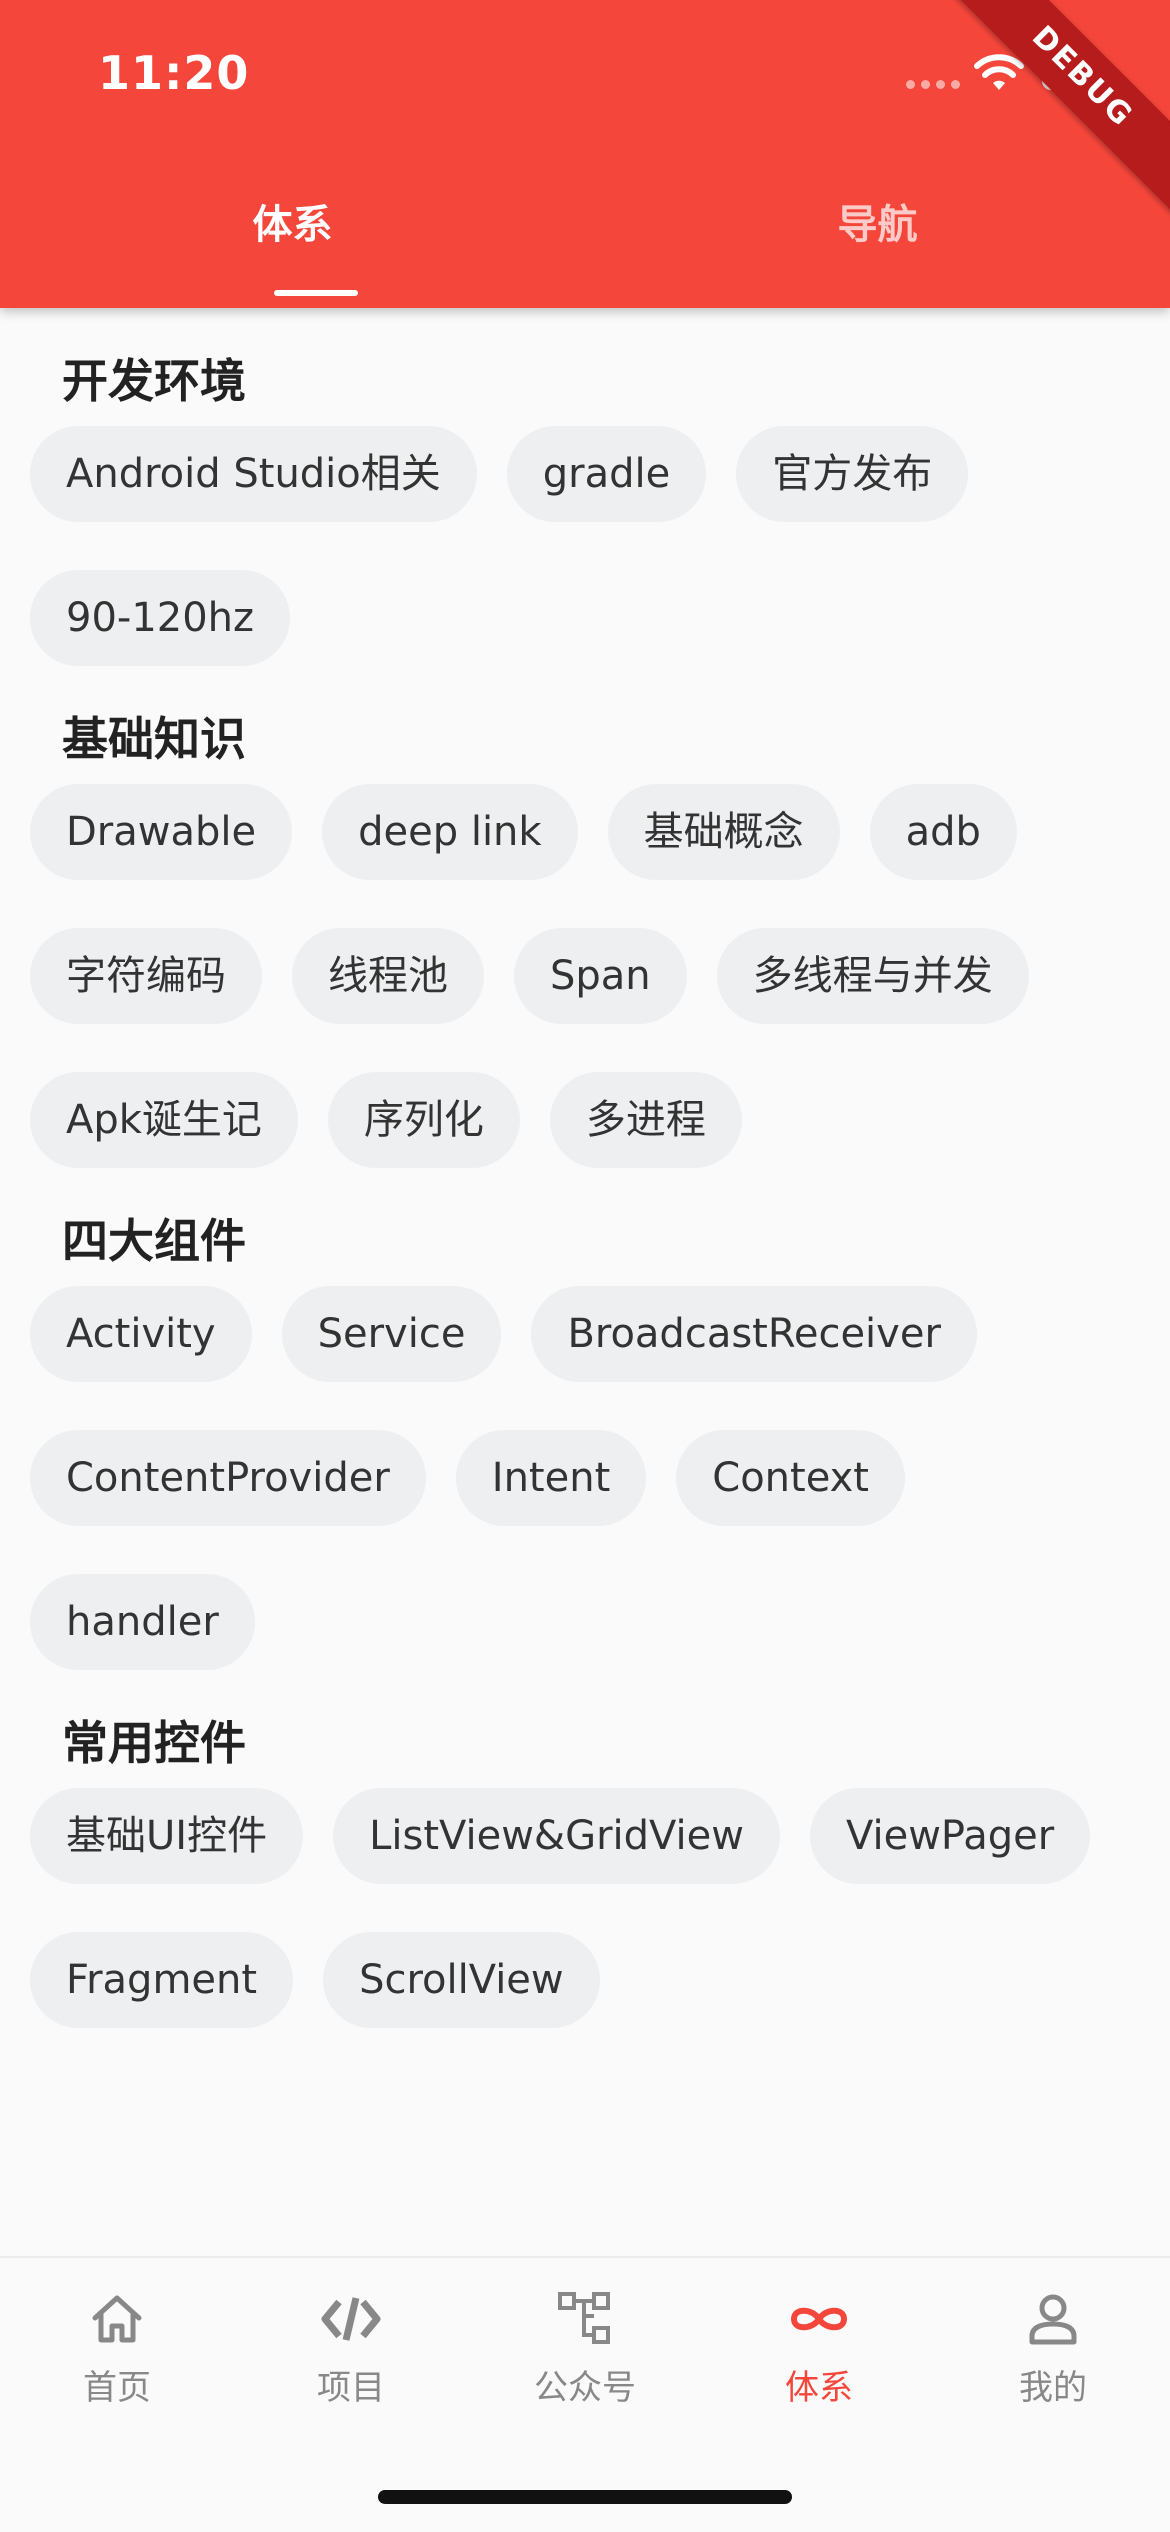 Image resolution: width=1170 pixels, height=2532 pixels. What do you see at coordinates (585, 2497) in the screenshot?
I see `home-indicator` at bounding box center [585, 2497].